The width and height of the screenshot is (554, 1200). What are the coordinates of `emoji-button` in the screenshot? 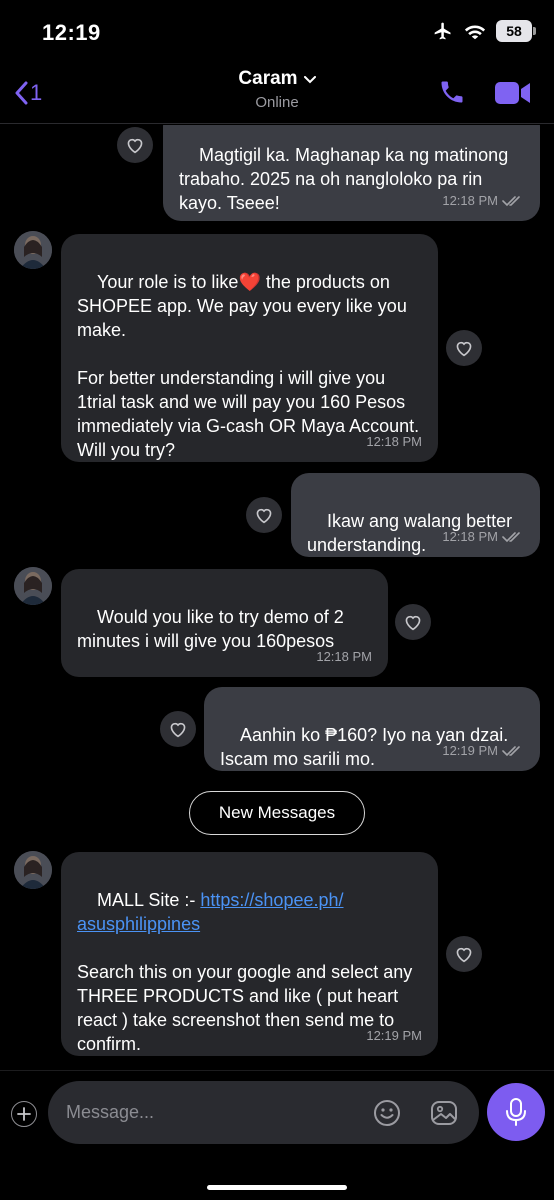 It's located at (387, 1115).